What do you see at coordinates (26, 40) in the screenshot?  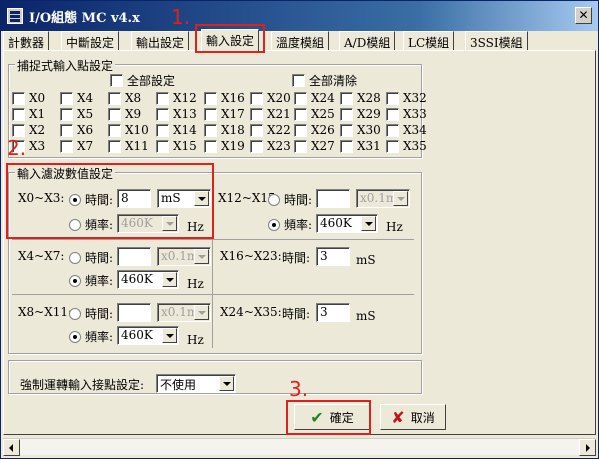 I see `tab-counter: 計數器` at bounding box center [26, 40].